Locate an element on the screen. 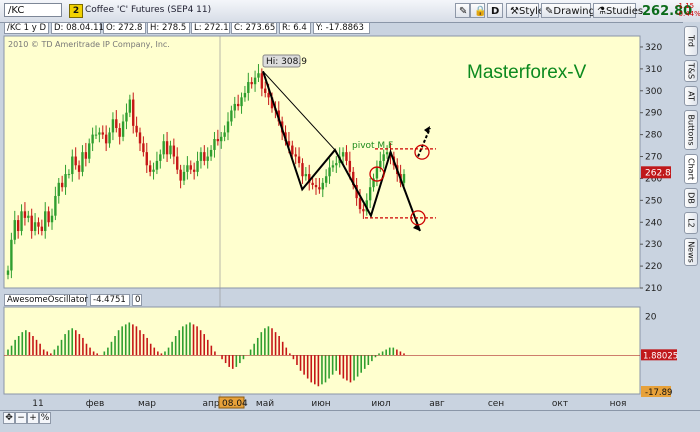 The height and width of the screenshot is (432, 700). right-sidebar: Trd T&S AT Buttons Chart DB L2 News is located at coordinates (691, 214).